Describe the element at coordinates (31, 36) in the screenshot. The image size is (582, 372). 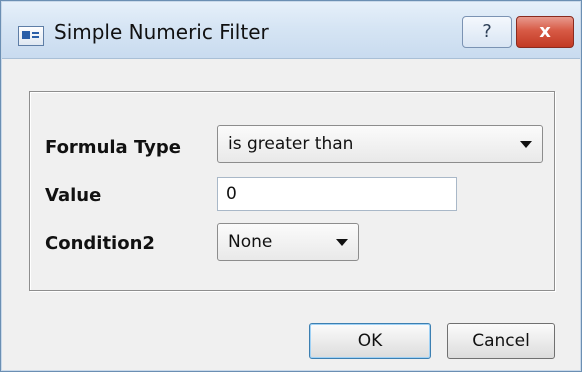
I see `app-icon` at that location.